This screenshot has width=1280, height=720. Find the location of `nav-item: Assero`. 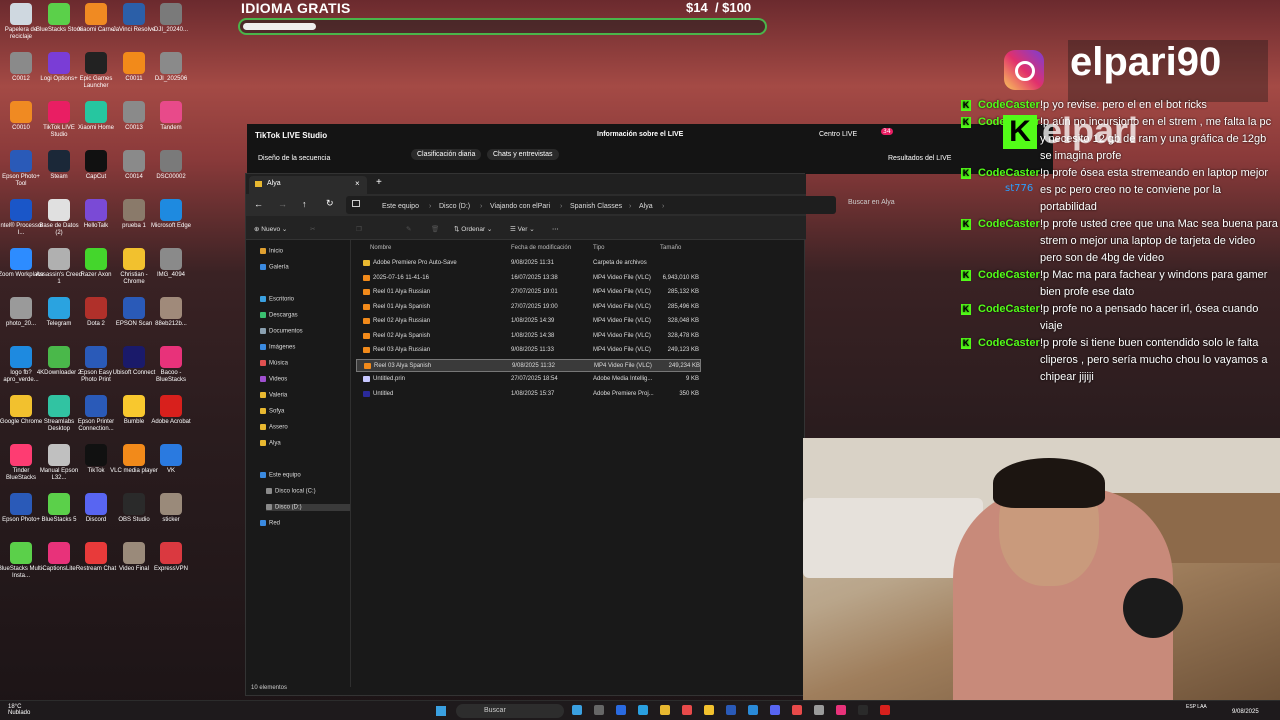

nav-item: Assero is located at coordinates (274, 427).